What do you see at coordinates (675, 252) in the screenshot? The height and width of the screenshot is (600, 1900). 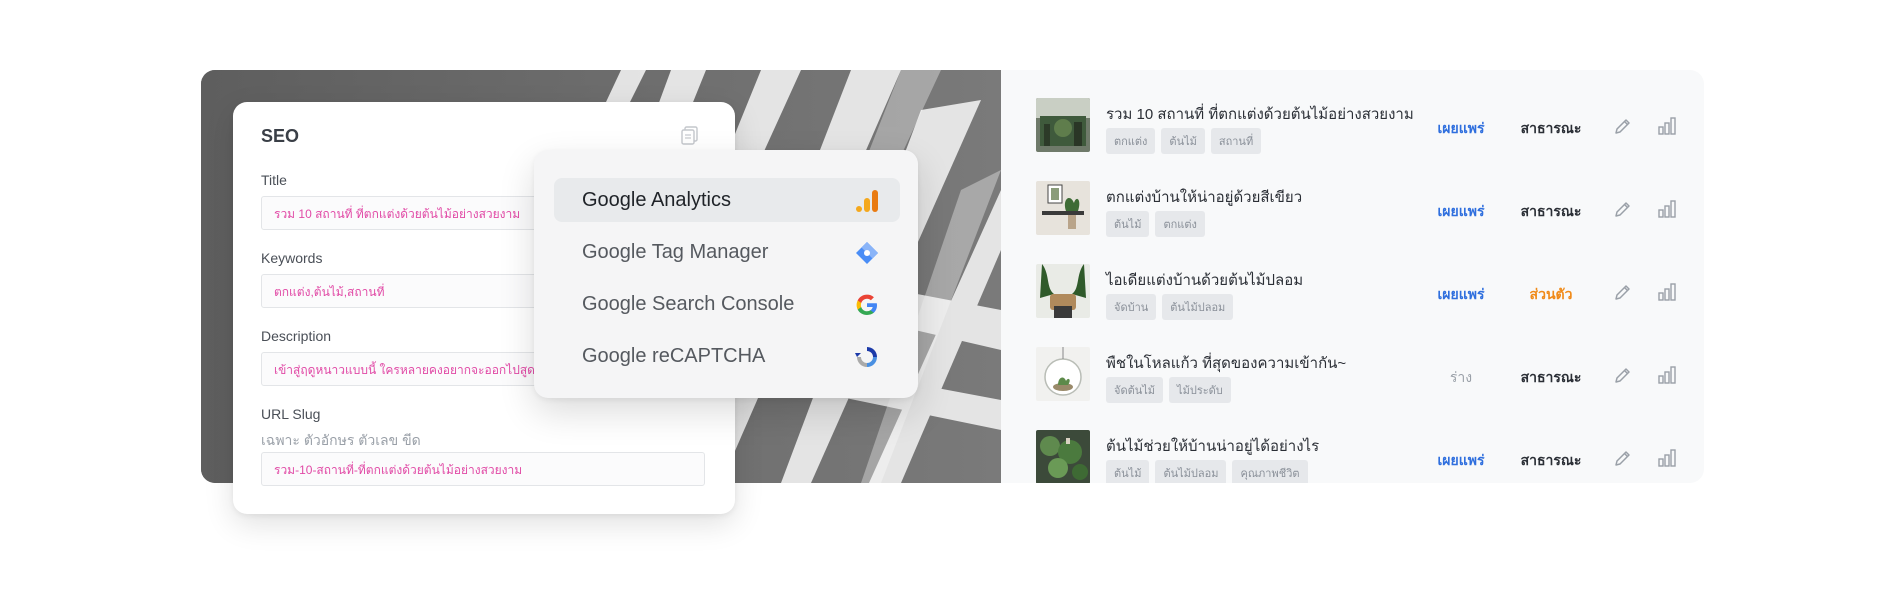 I see `menu-item-label: Google Tag Manager` at bounding box center [675, 252].